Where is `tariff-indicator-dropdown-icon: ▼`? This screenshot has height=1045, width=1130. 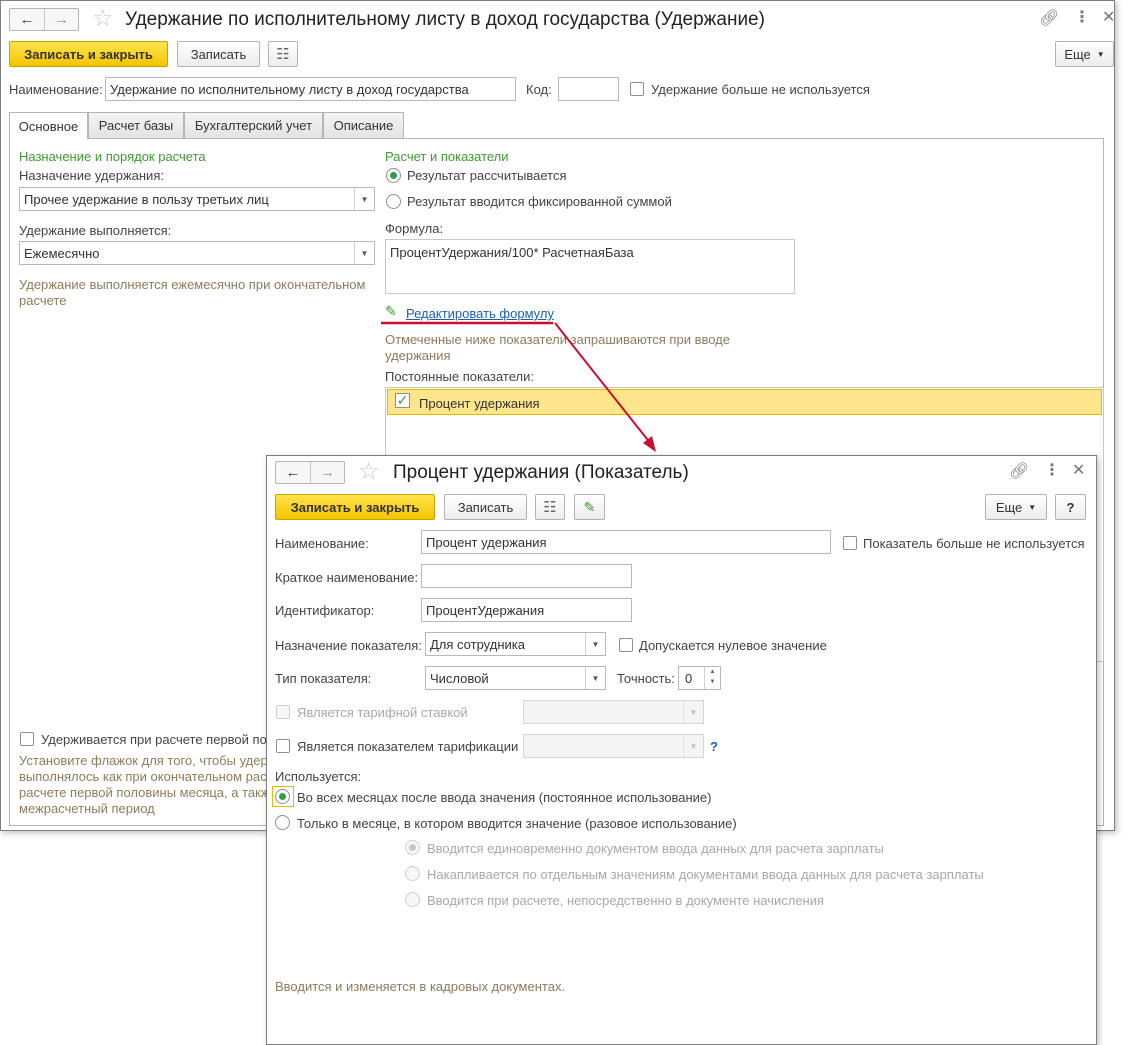 tariff-indicator-dropdown-icon: ▼ is located at coordinates (693, 746).